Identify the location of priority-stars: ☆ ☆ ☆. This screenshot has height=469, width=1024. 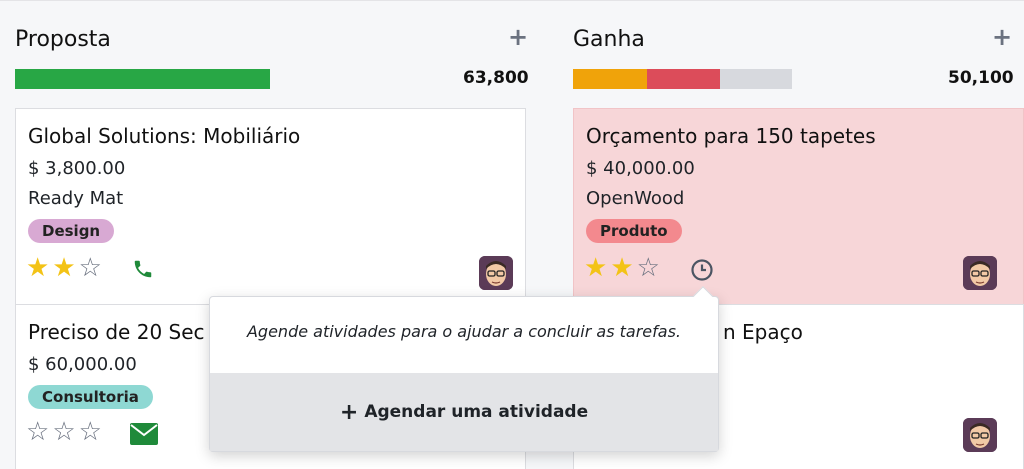
(64, 432).